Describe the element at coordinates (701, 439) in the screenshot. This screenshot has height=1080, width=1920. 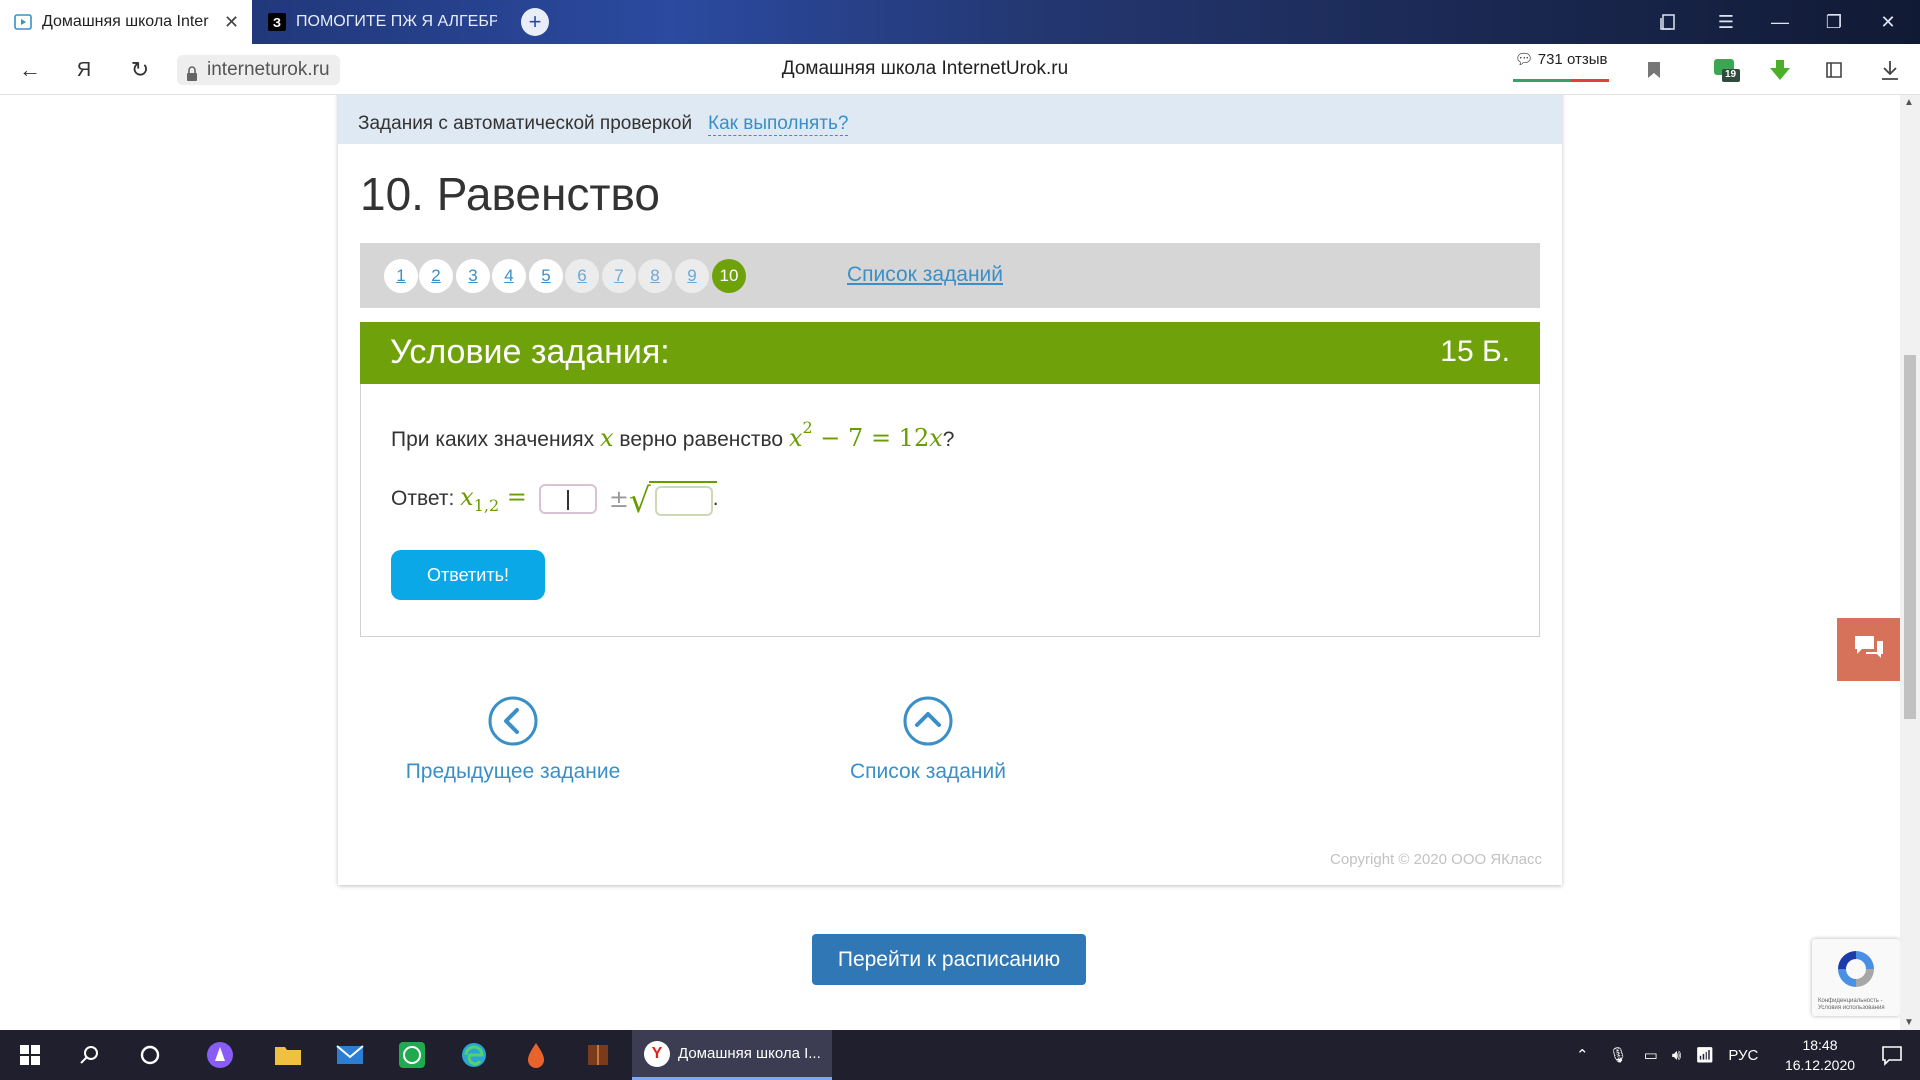
I see `question-middle: верно равенство` at that location.